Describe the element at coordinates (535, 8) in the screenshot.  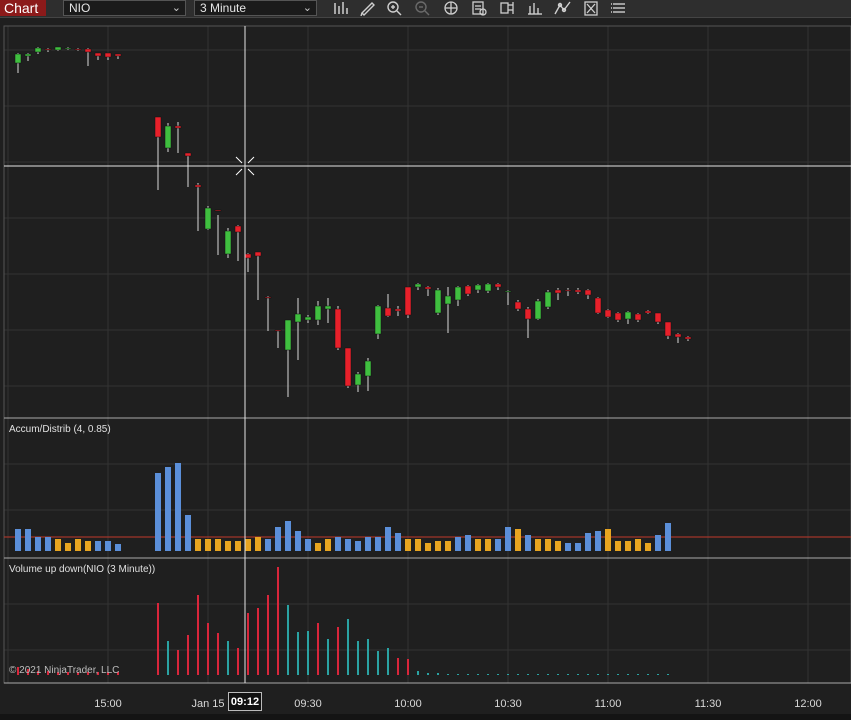
I see `indicators-icon` at that location.